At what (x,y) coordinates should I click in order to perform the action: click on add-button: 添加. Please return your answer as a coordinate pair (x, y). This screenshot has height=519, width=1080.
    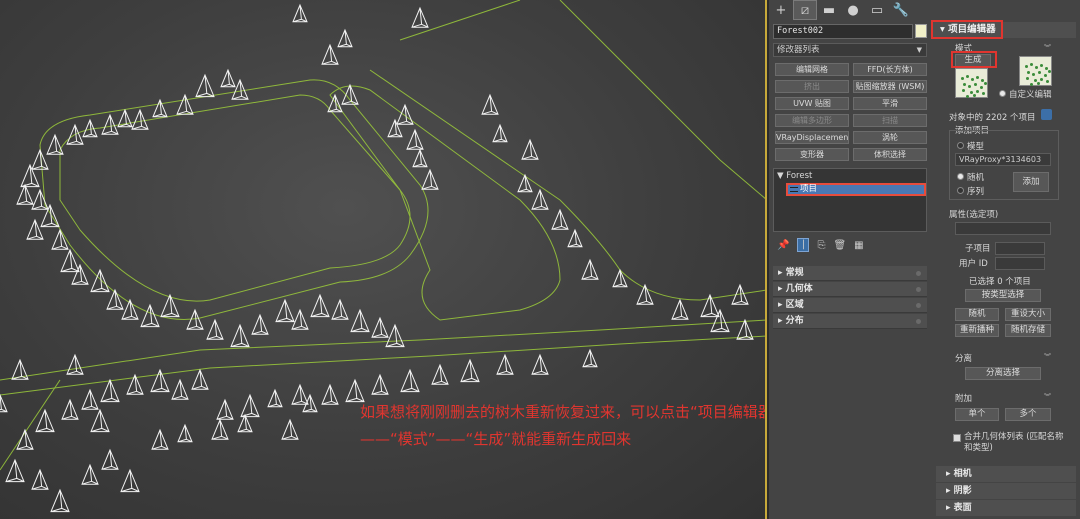
    Looking at the image, I should click on (1031, 182).